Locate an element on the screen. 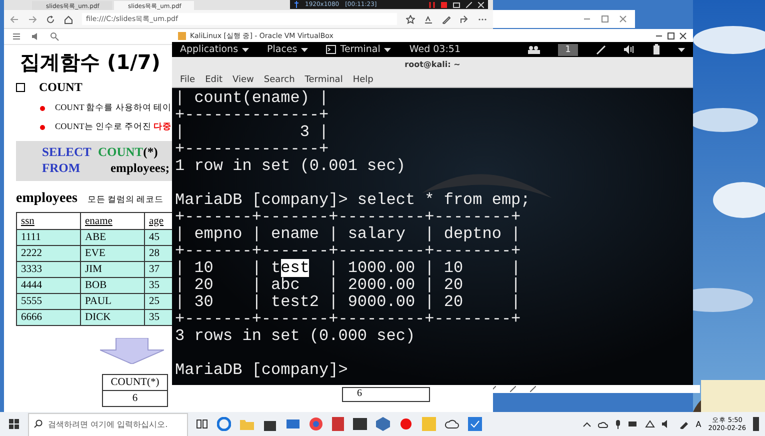 The height and width of the screenshot is (436, 765). table-cell: COUNT(*) is located at coordinates (135, 382).